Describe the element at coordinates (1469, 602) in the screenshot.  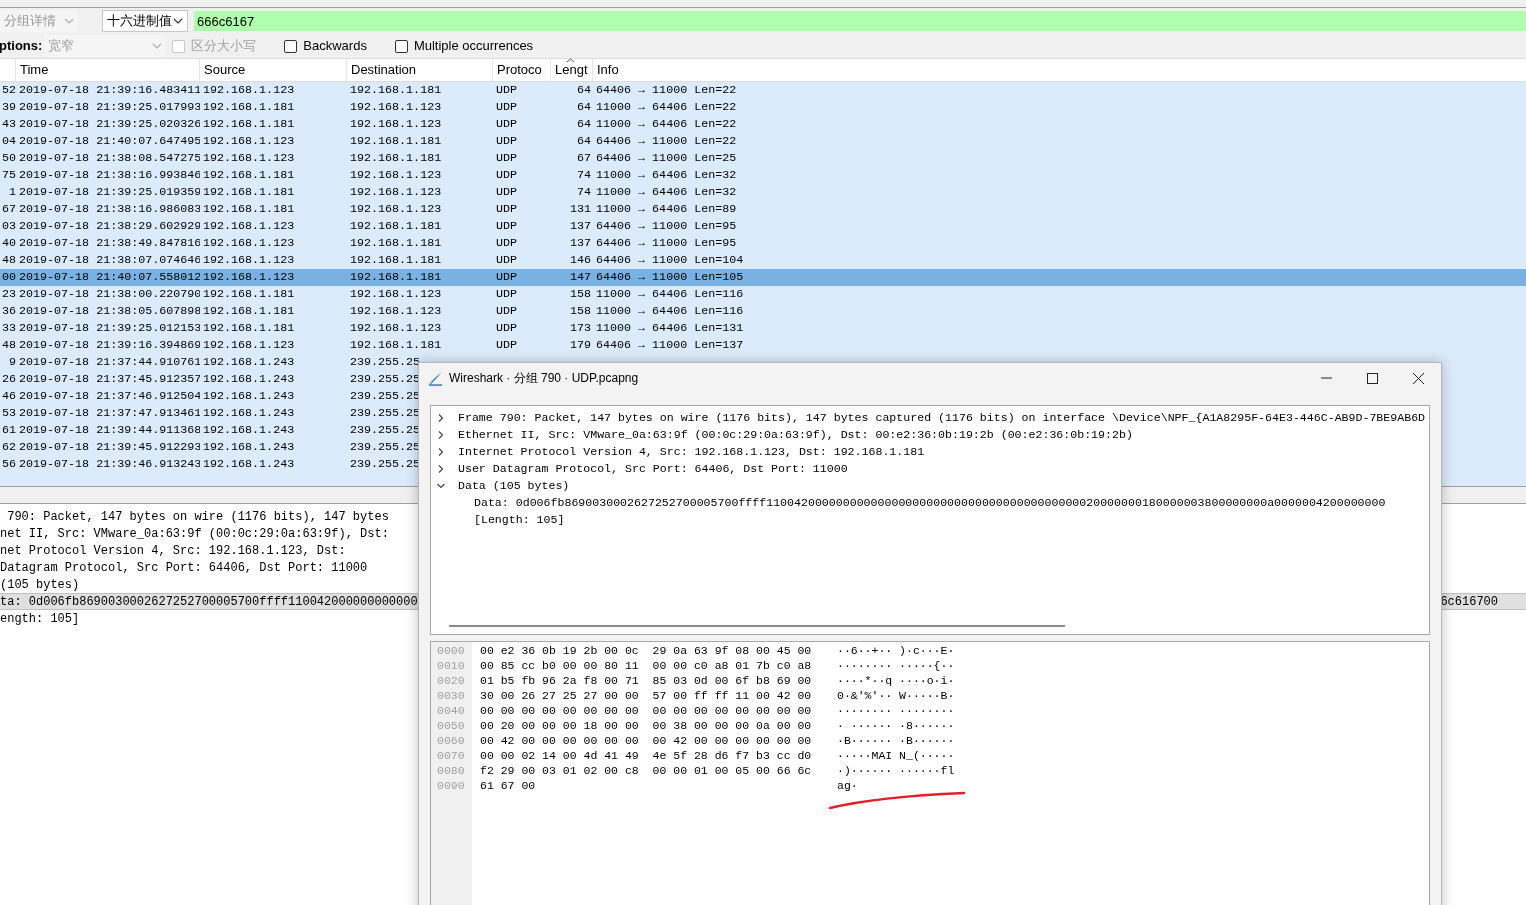
I see `detail-line-tail: 6c616700` at that location.